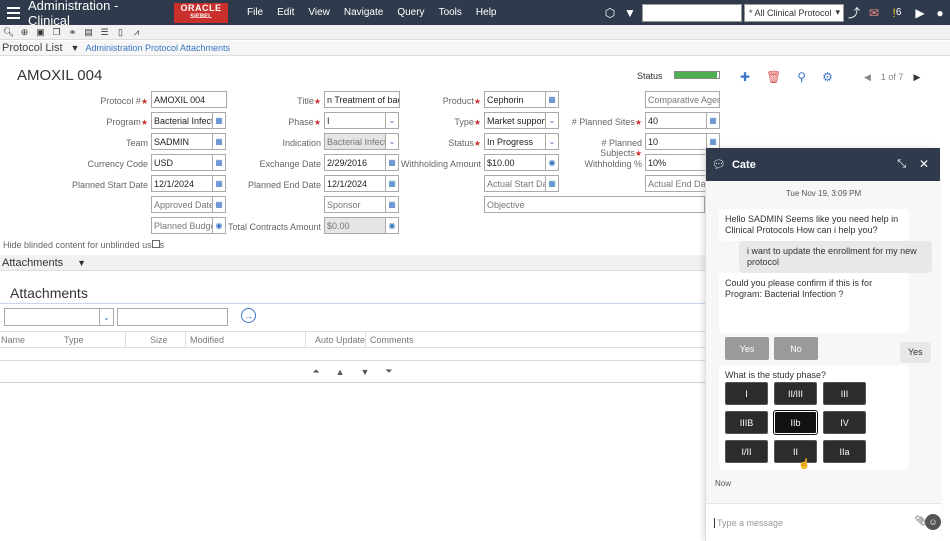 This screenshot has width=950, height=541. Describe the element at coordinates (31, 263) in the screenshot. I see `attachments-tab: Attachments` at that location.